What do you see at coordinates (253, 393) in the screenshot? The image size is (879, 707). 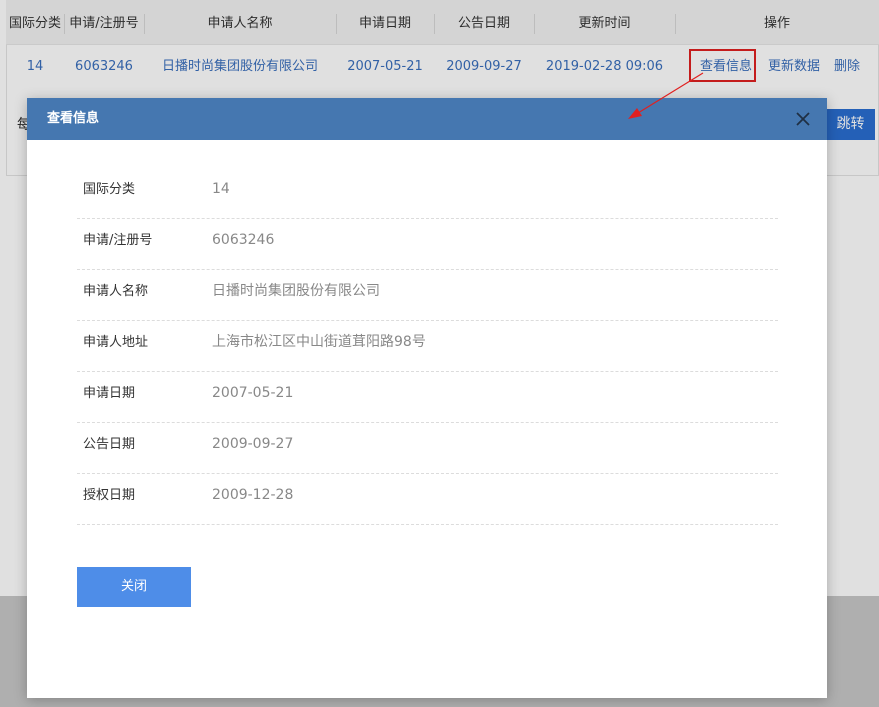 I see `info-value: 2007-05-21` at bounding box center [253, 393].